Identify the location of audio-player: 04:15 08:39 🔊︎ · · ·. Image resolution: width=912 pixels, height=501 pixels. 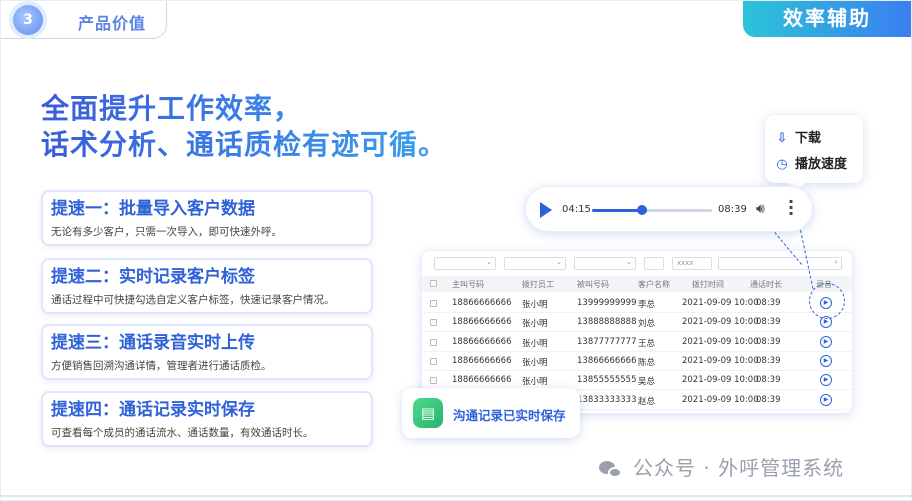
(669, 209).